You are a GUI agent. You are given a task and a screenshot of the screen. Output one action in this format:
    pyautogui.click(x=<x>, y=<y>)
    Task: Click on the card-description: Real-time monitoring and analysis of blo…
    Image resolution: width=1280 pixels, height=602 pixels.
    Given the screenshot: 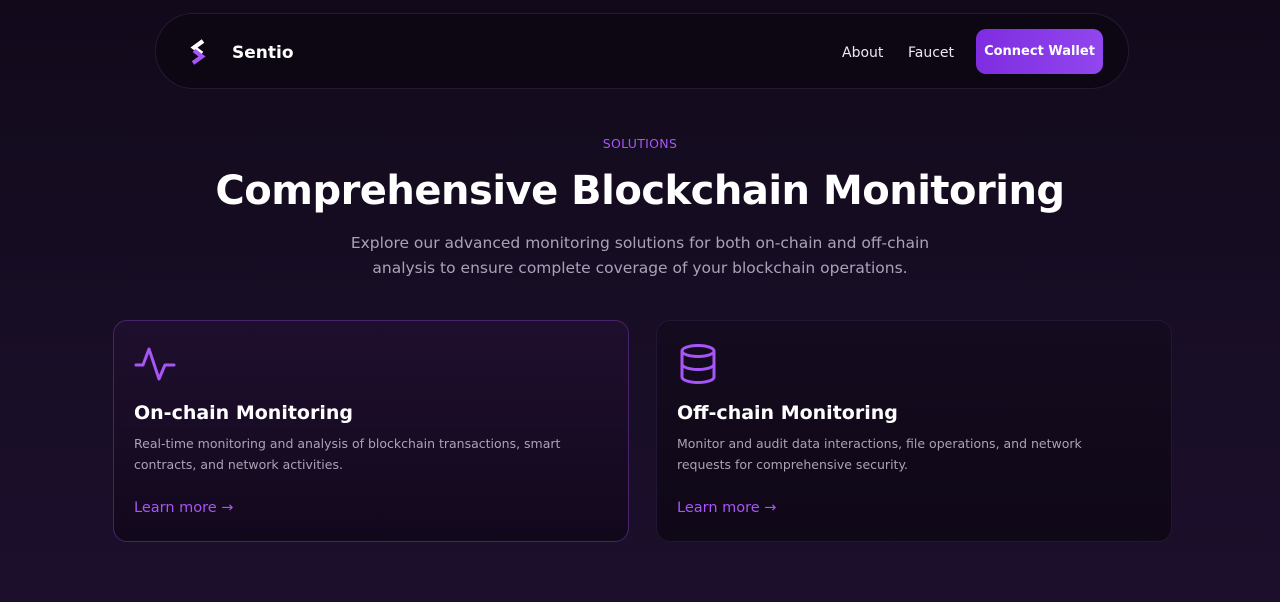 What is the action you would take?
    pyautogui.click(x=347, y=454)
    